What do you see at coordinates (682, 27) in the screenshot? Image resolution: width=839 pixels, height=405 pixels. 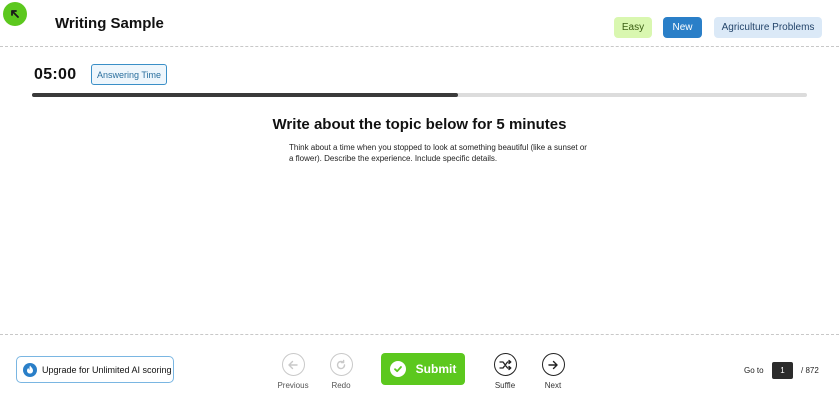 I see `status-badge: New` at bounding box center [682, 27].